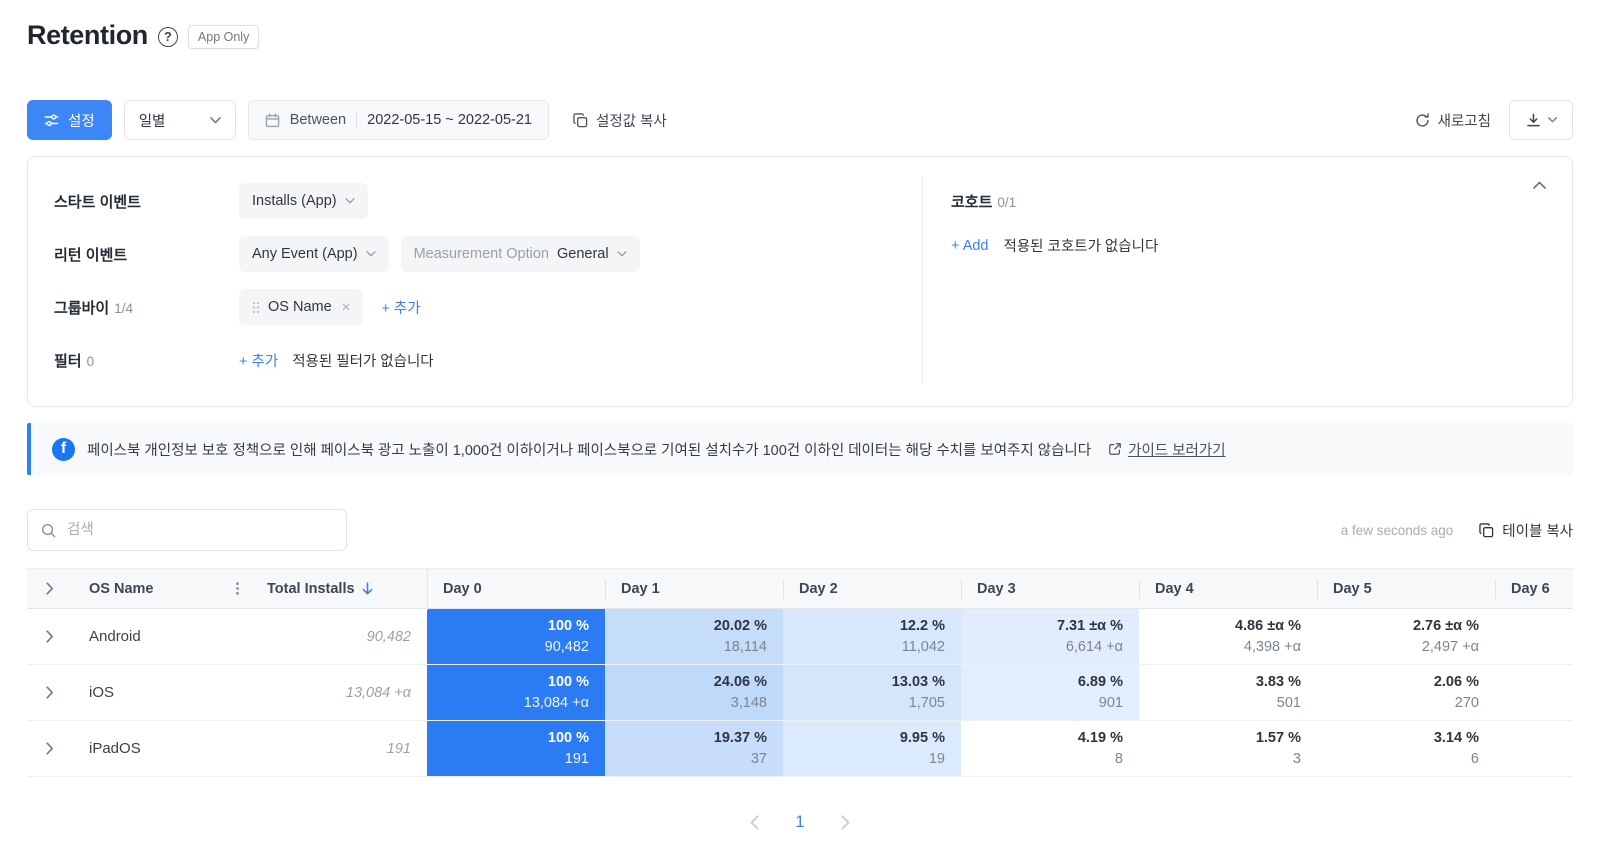  What do you see at coordinates (516, 636) in the screenshot?
I see `retention-cell: 100 % 90,482` at bounding box center [516, 636].